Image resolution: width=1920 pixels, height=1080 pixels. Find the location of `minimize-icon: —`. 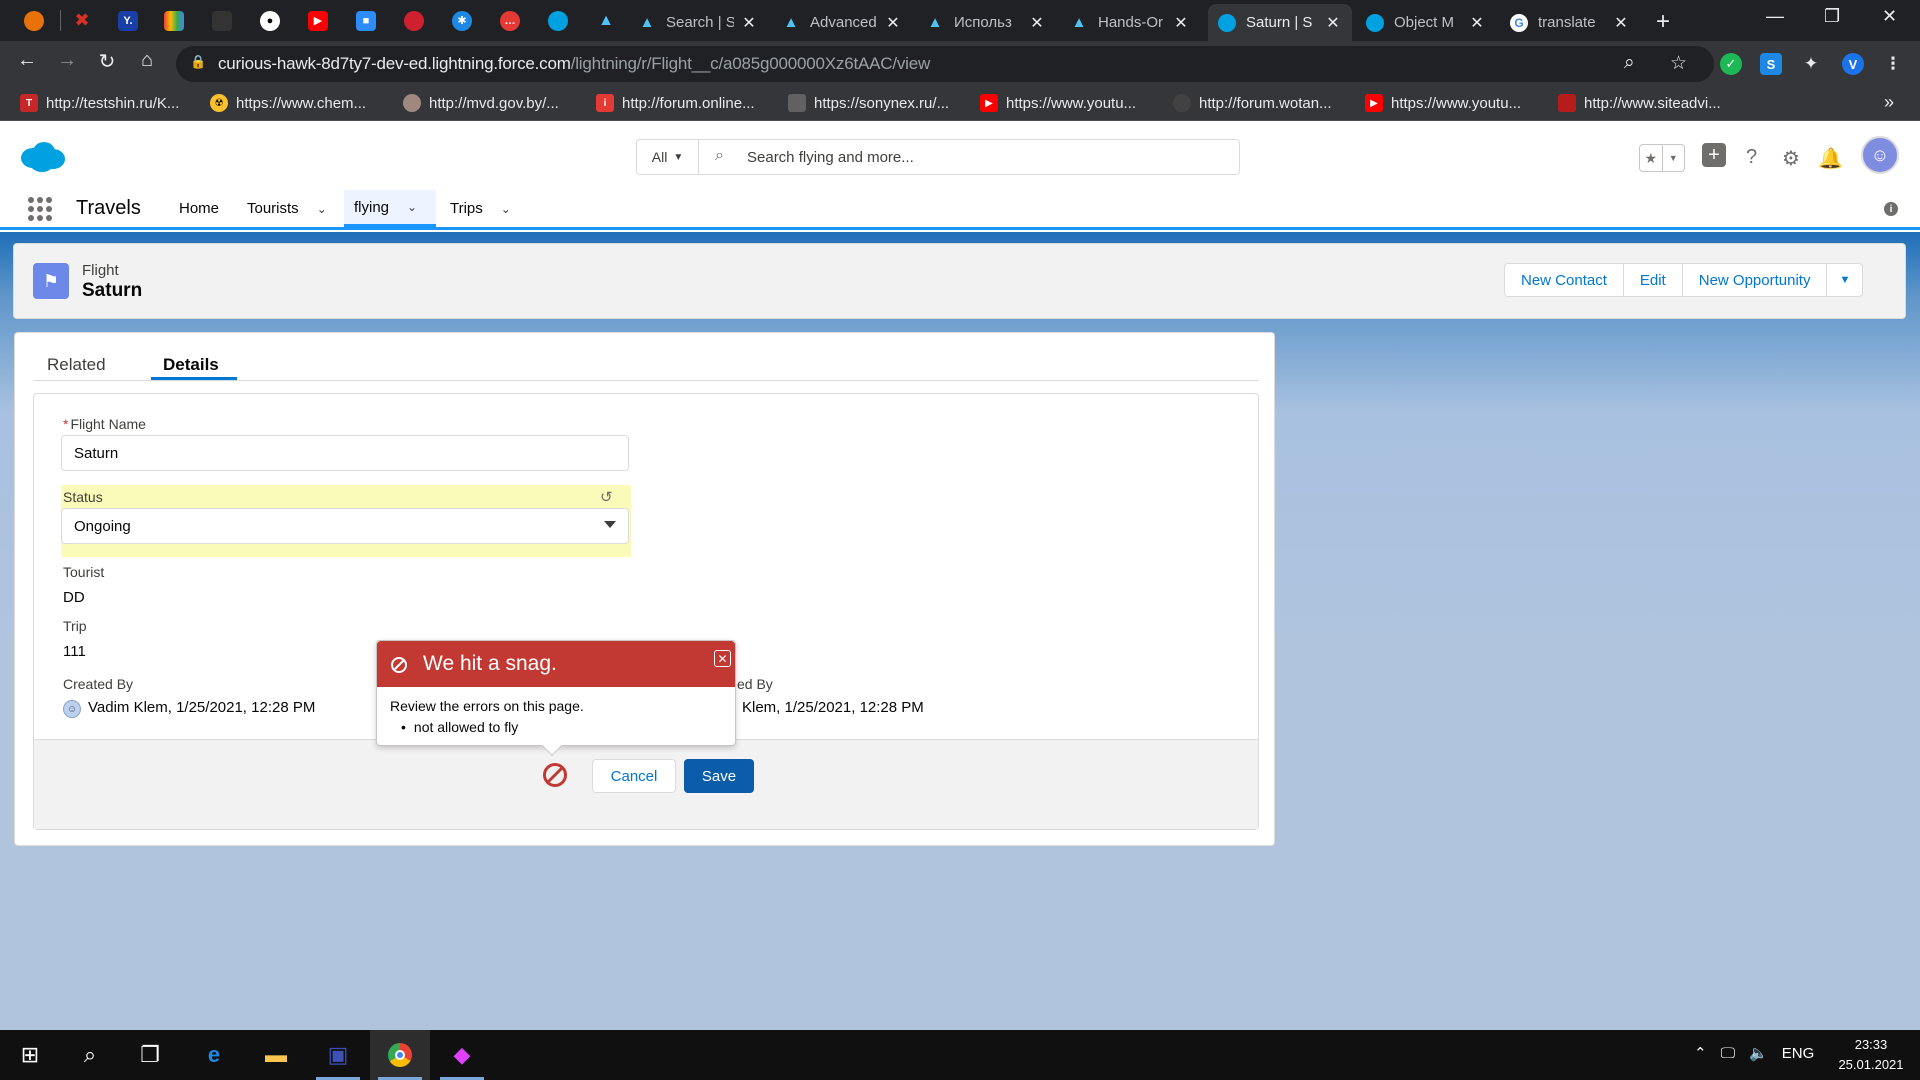

minimize-icon: — is located at coordinates (1775, 16).